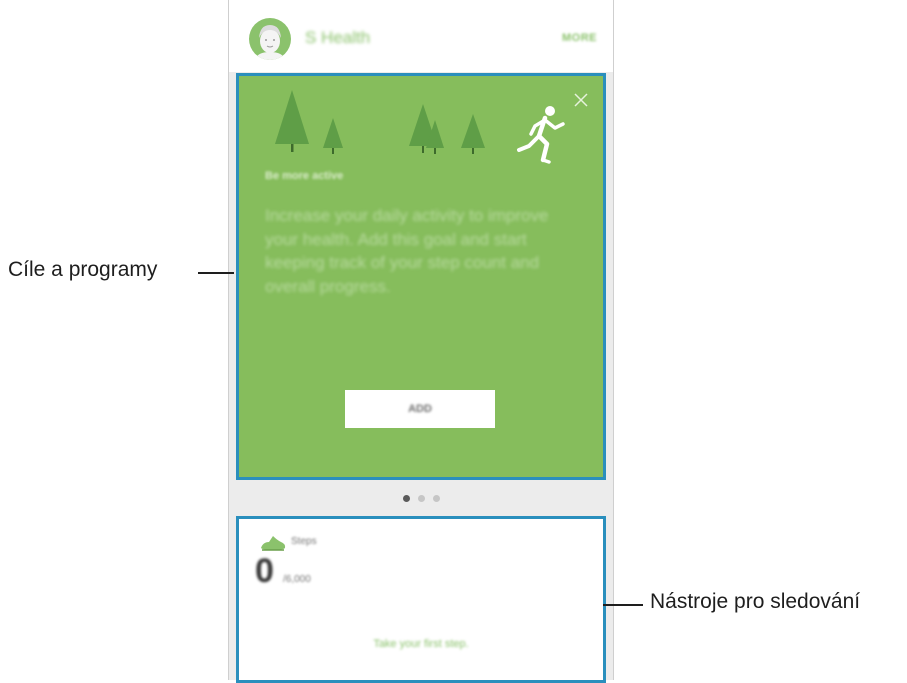 Image resolution: width=907 pixels, height=683 pixels. Describe the element at coordinates (579, 38) in the screenshot. I see `more-button: MORE` at that location.